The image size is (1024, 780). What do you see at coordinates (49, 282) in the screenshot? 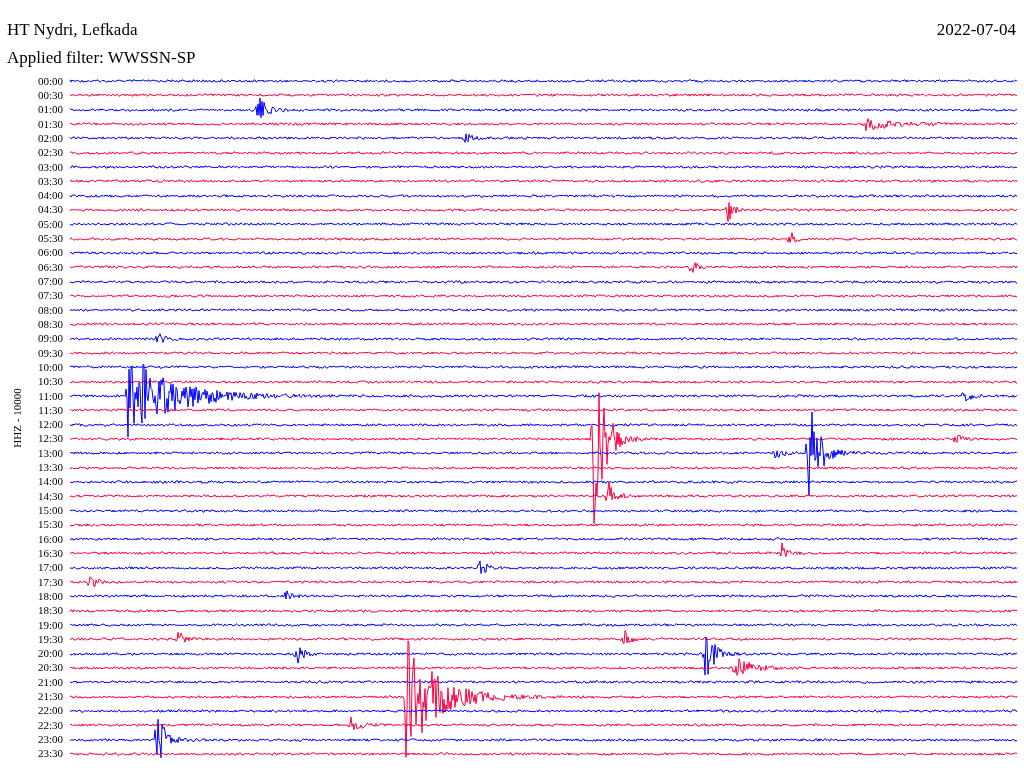
I see `time-label: 07:00` at bounding box center [49, 282].